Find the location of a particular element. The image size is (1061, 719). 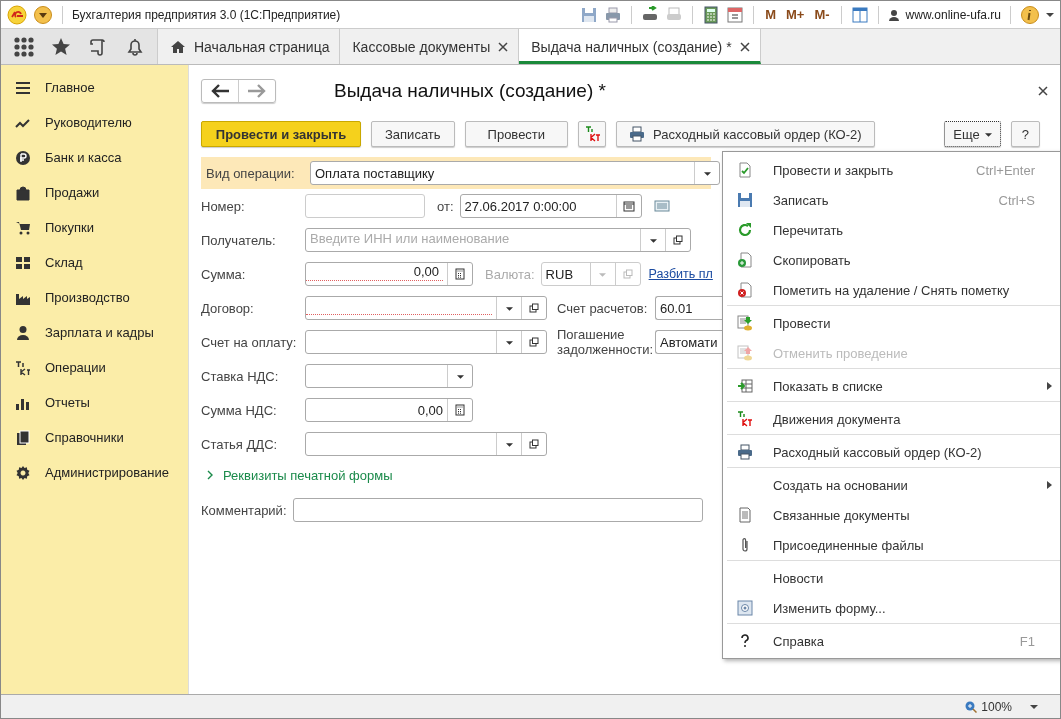

menu-item: Справка F1 is located at coordinates (893, 641).